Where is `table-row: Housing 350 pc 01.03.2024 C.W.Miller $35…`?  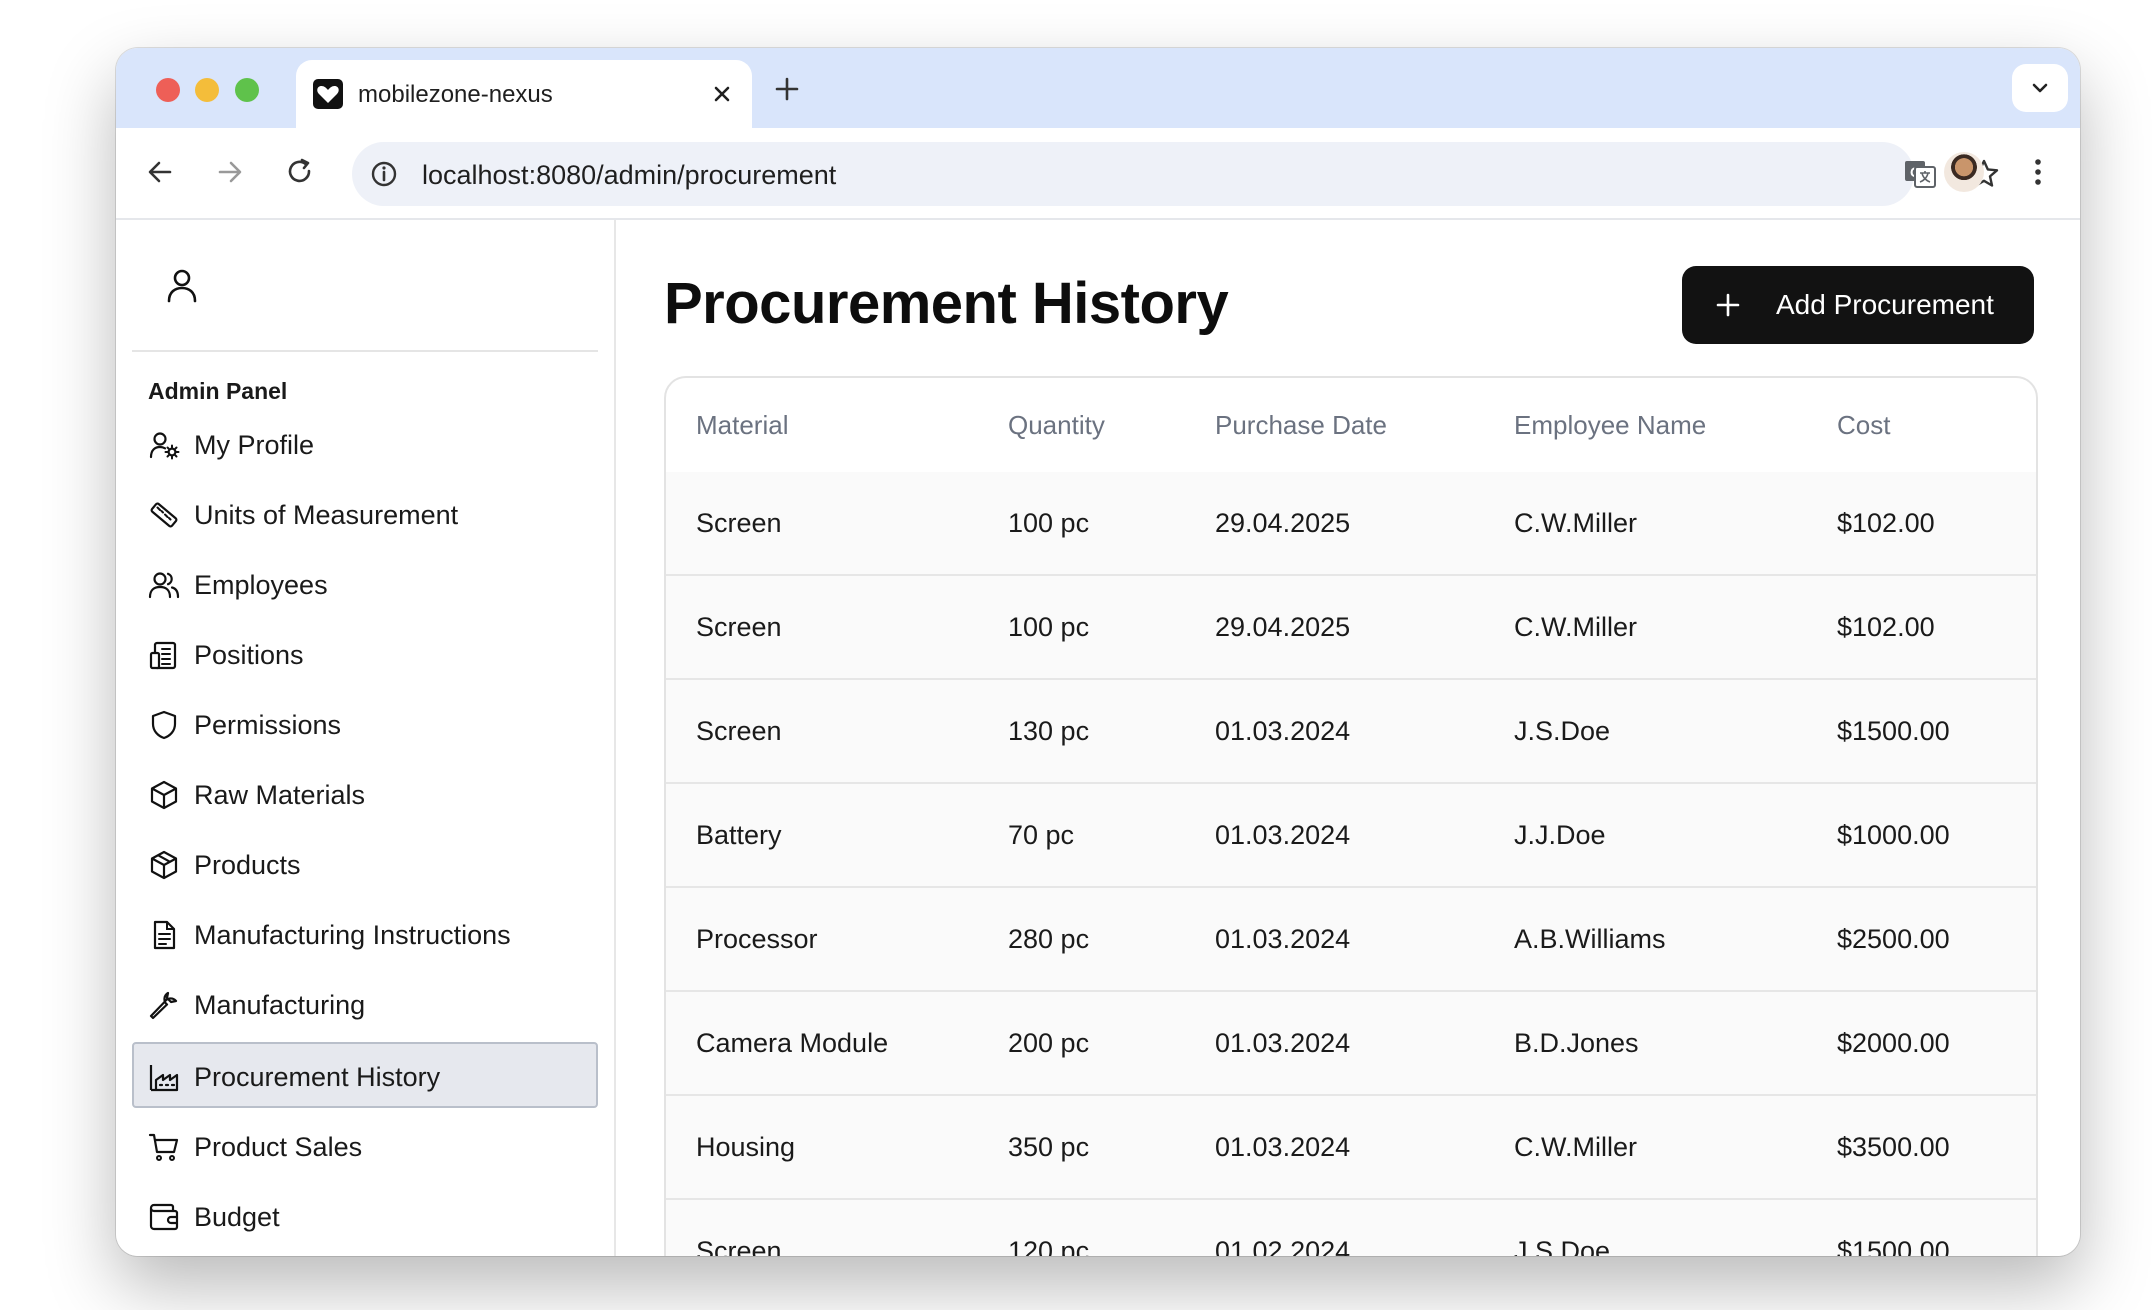 table-row: Housing 350 pc 01.03.2024 C.W.Miller $35… is located at coordinates (1351, 1148).